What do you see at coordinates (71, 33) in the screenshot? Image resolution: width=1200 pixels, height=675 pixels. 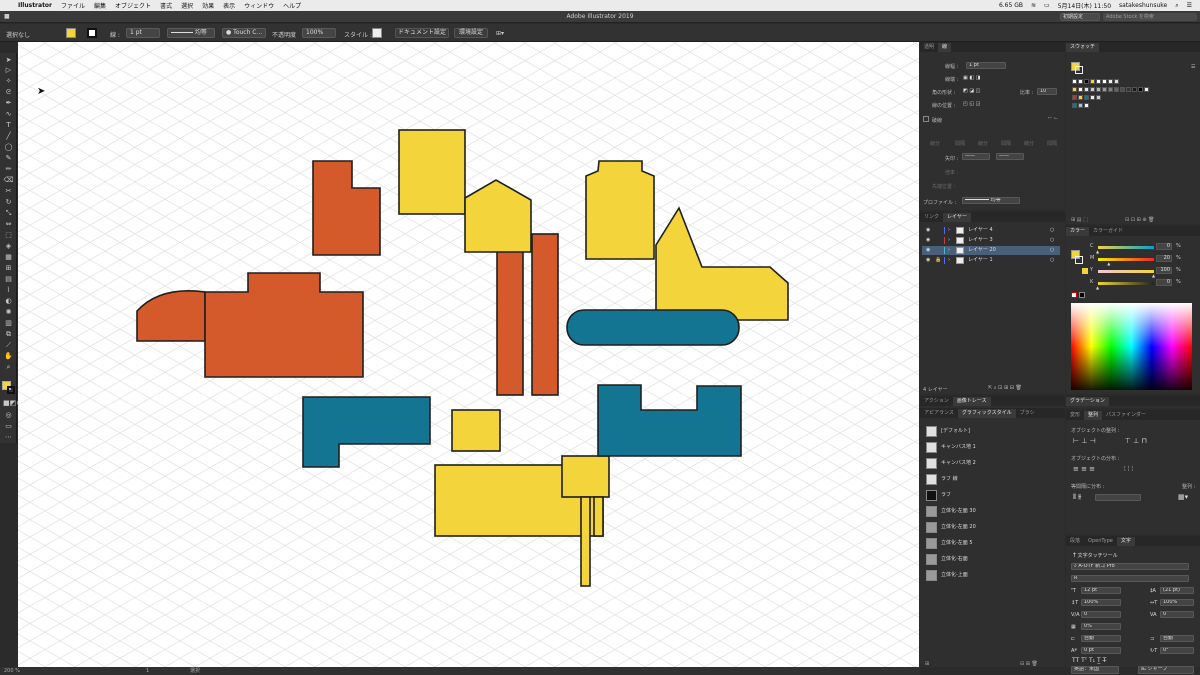 I see `fill-swatch` at bounding box center [71, 33].